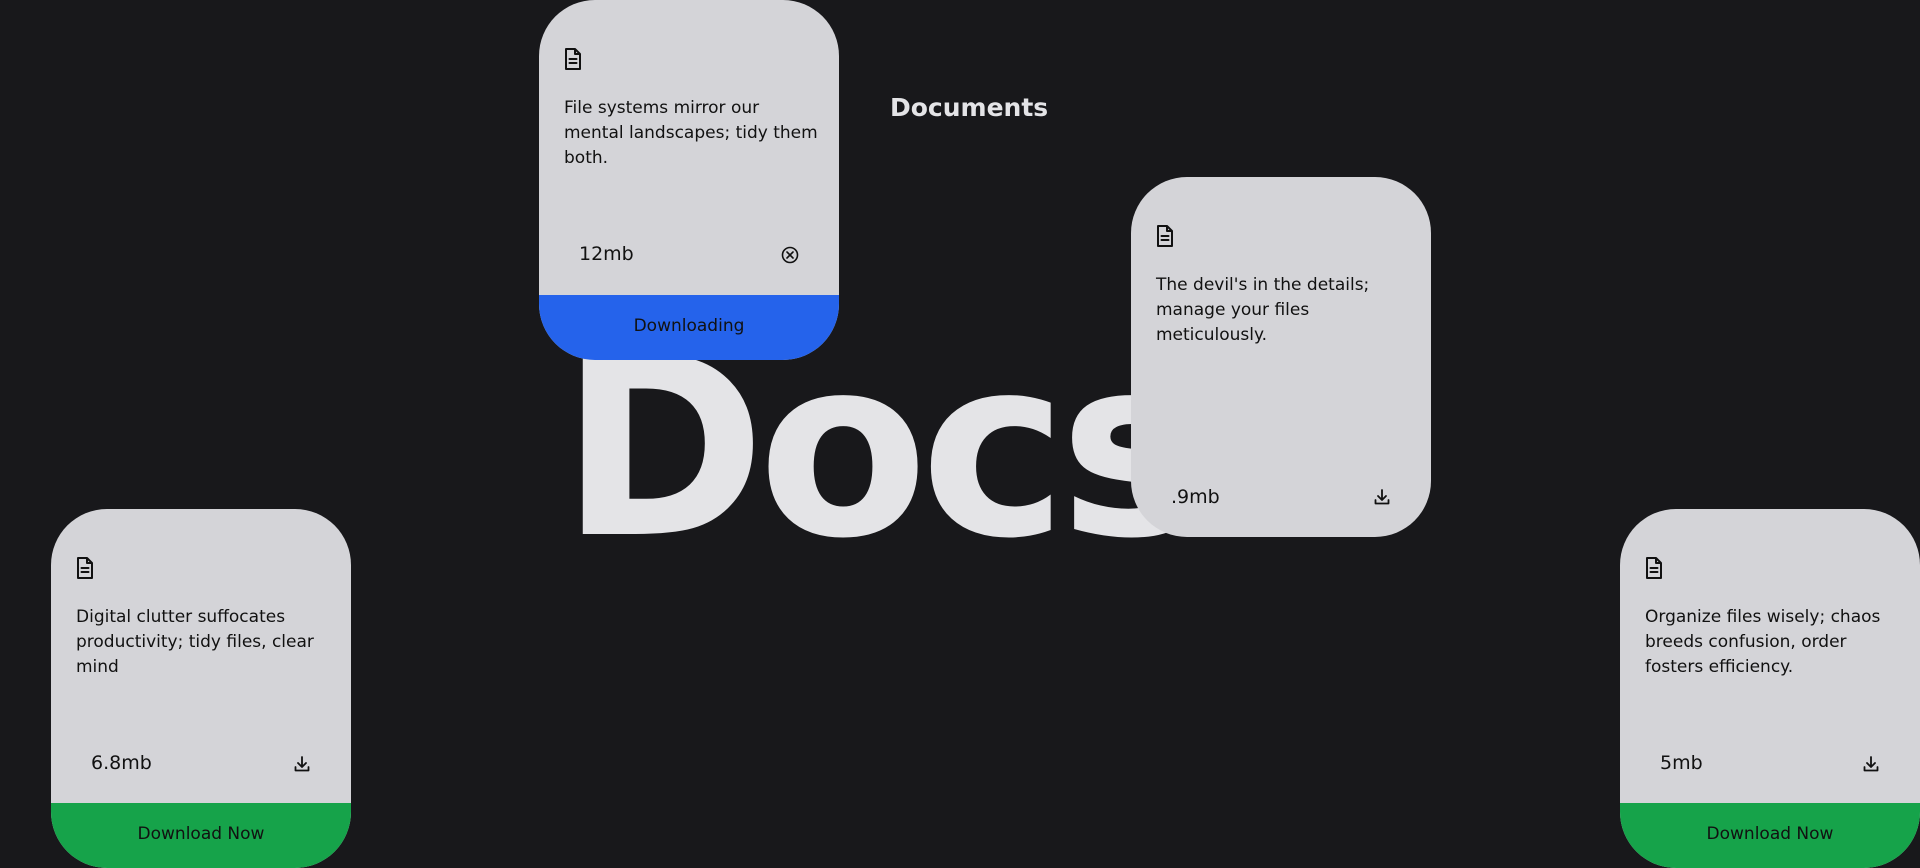 This screenshot has height=868, width=1920. Describe the element at coordinates (969, 107) in the screenshot. I see `page-title: Documents` at that location.